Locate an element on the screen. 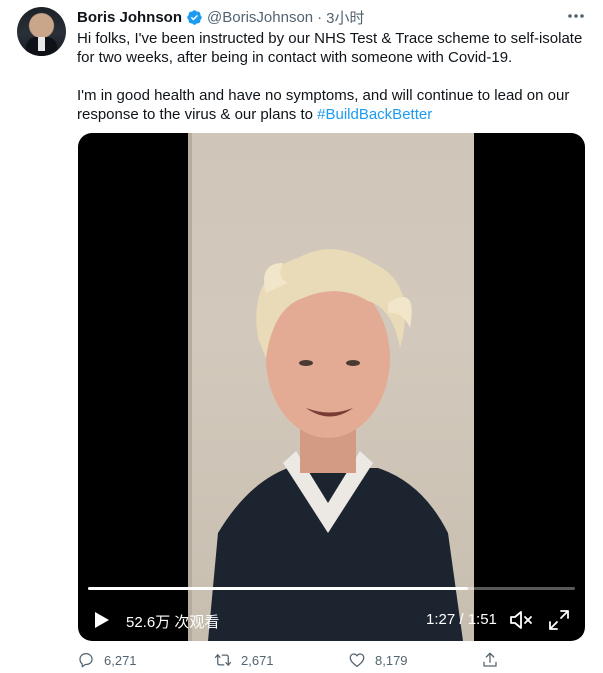 The image size is (603, 673). reply-button: 6,271 is located at coordinates (107, 660).